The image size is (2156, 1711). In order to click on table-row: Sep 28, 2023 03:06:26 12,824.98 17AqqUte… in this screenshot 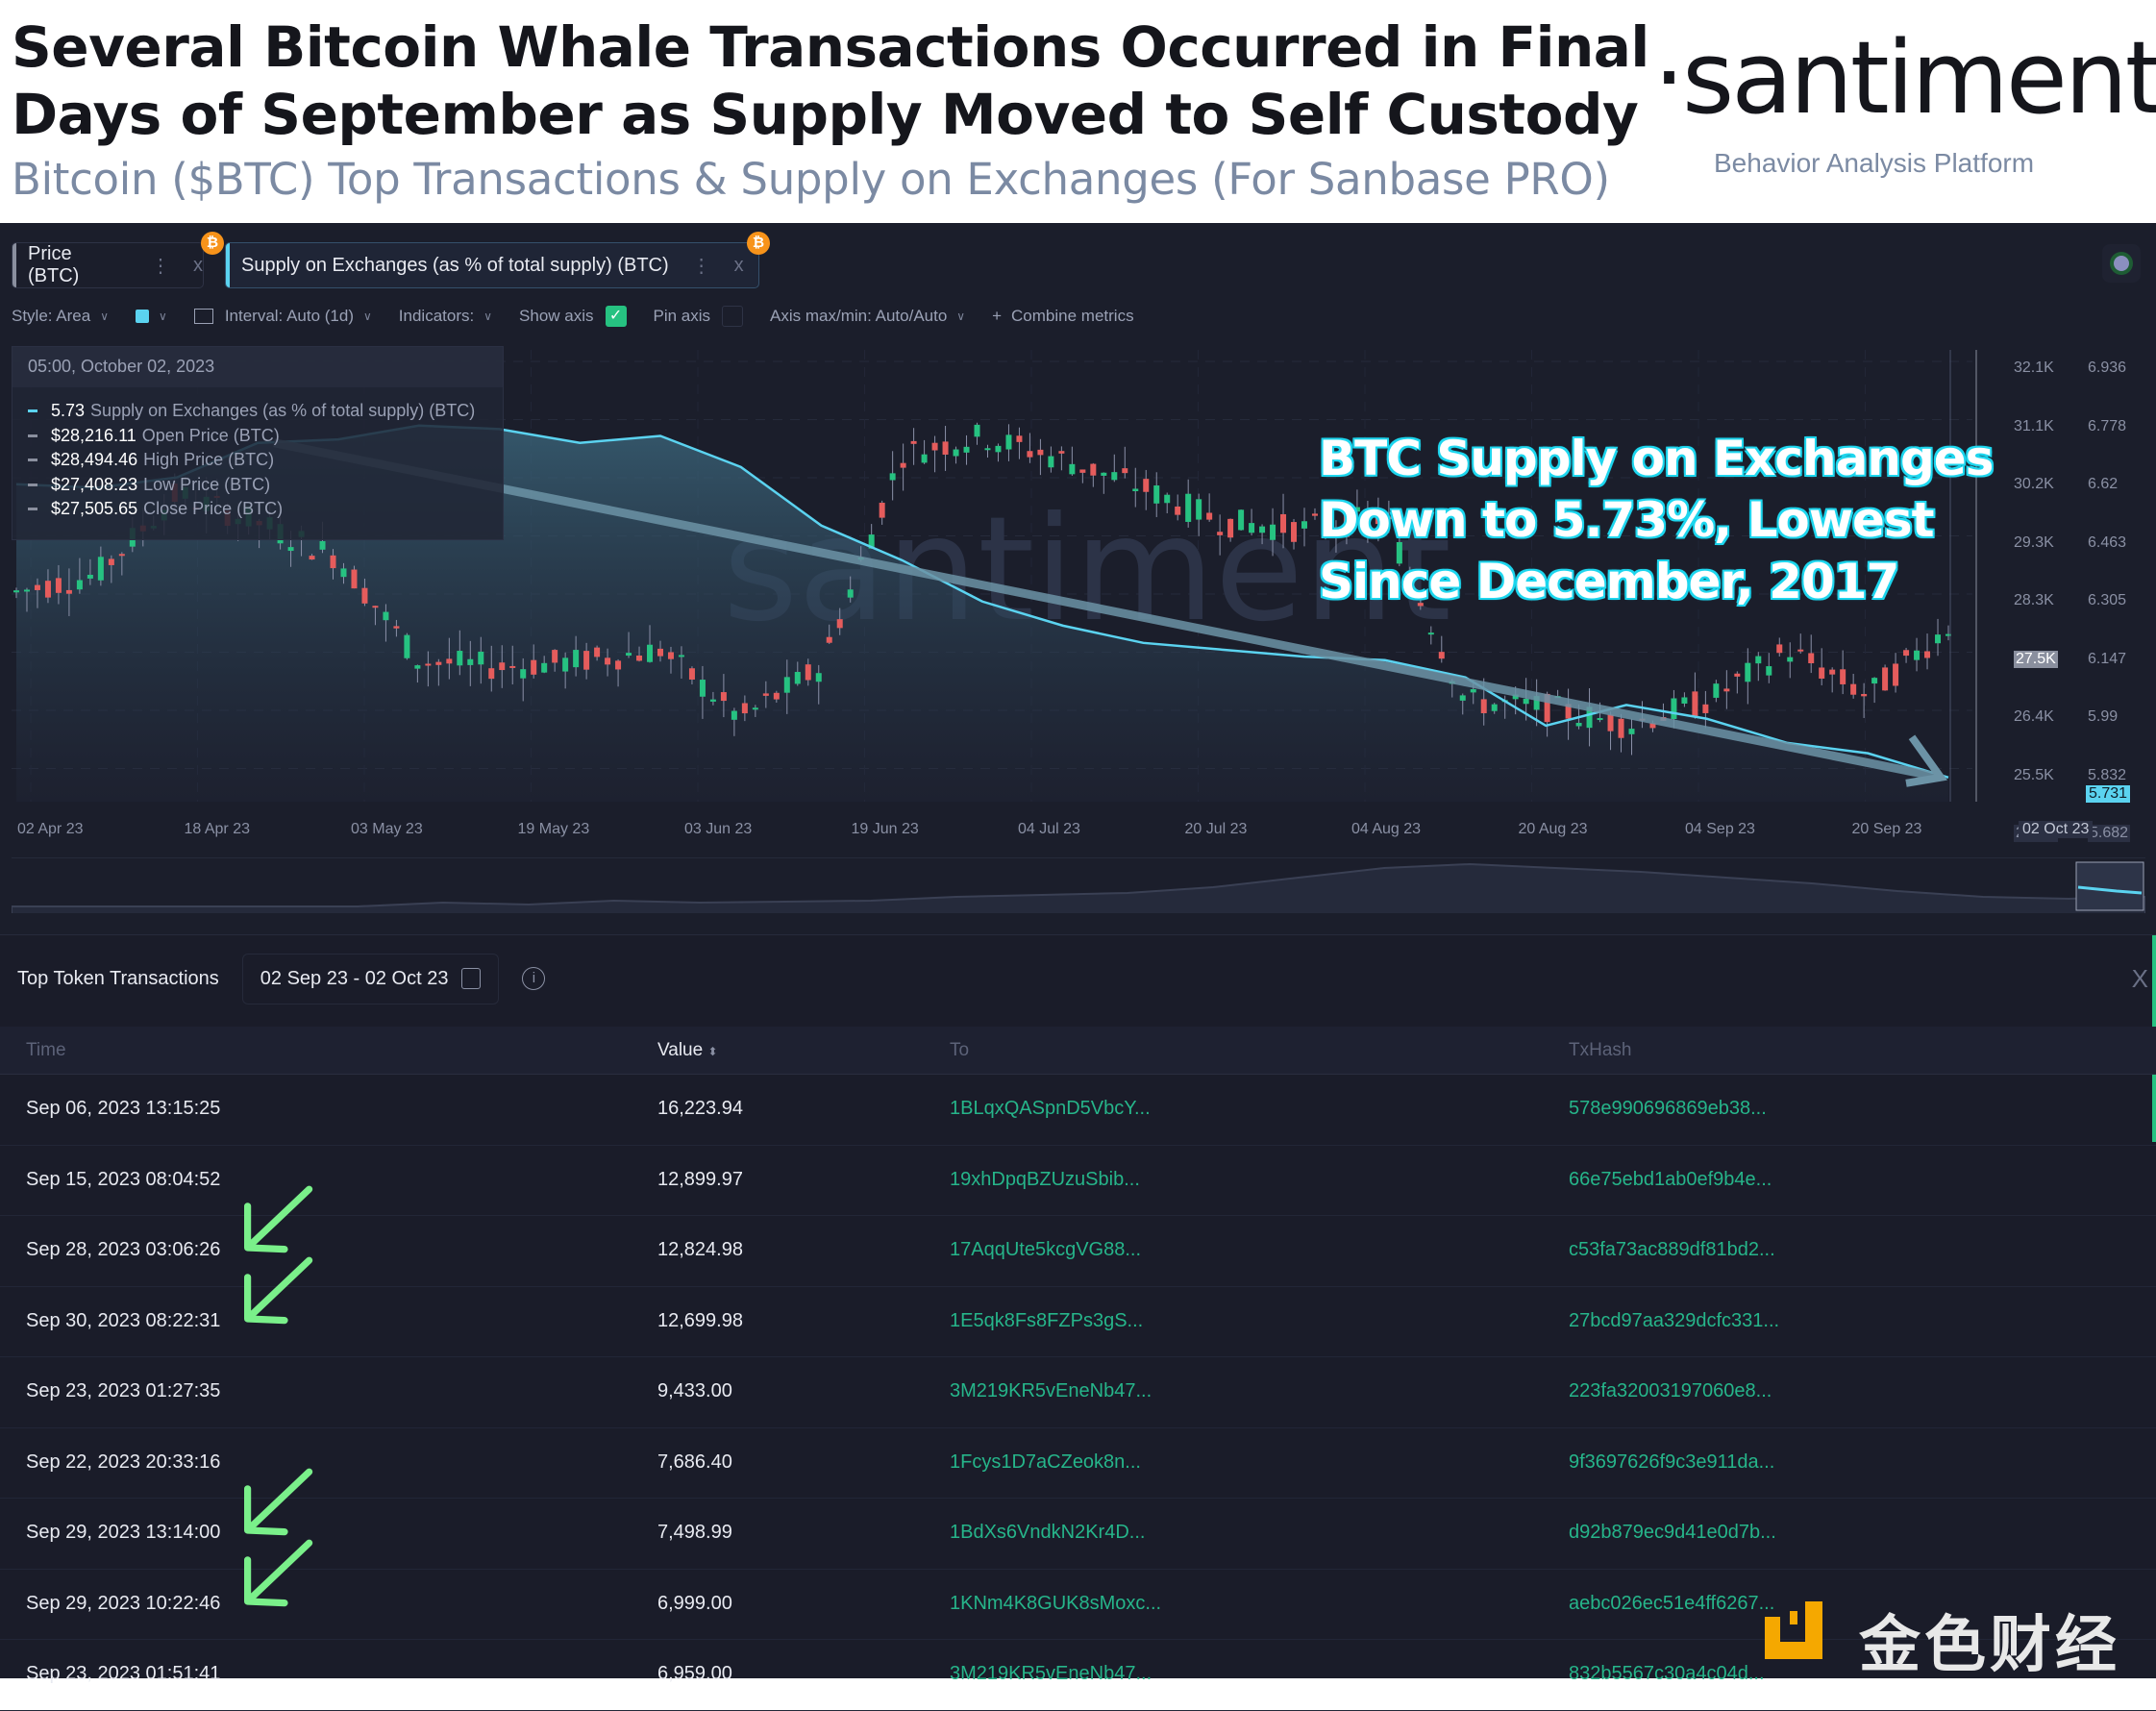, I will do `click(1078, 1251)`.